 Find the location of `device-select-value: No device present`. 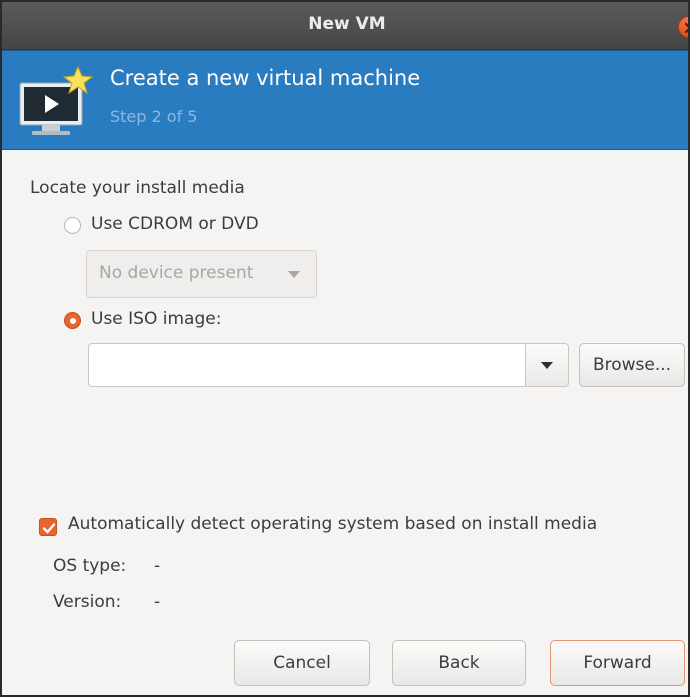

device-select-value: No device present is located at coordinates (176, 273).